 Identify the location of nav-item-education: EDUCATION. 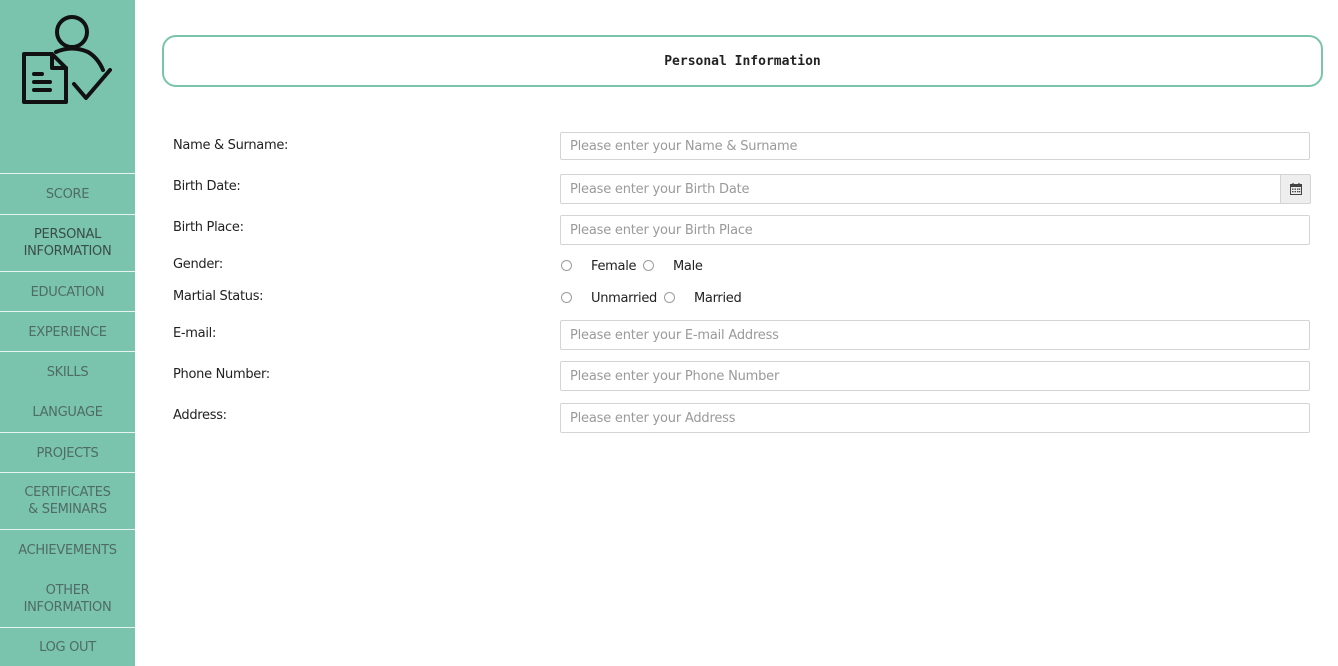
(67, 292).